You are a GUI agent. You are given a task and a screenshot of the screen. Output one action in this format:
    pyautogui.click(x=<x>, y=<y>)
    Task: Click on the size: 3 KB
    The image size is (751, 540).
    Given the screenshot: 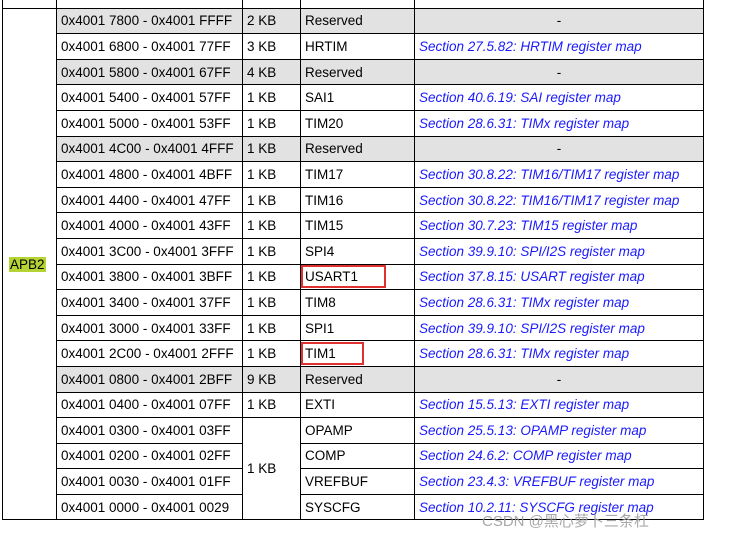 What is the action you would take?
    pyautogui.click(x=271, y=46)
    